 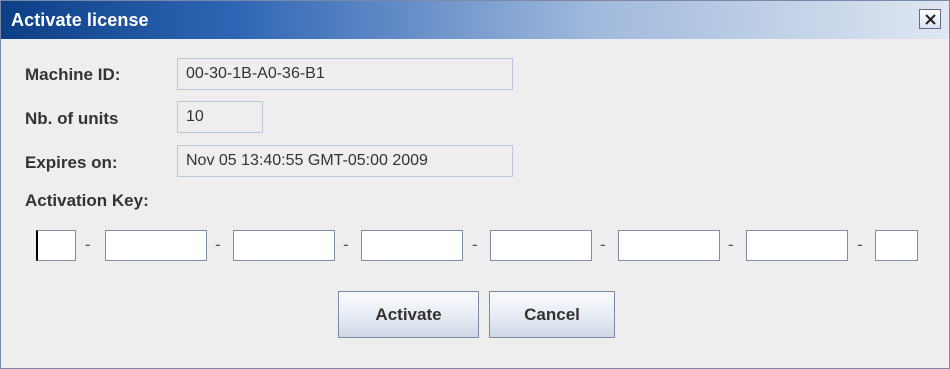 What do you see at coordinates (552, 314) in the screenshot?
I see `cancel-button: Cancel` at bounding box center [552, 314].